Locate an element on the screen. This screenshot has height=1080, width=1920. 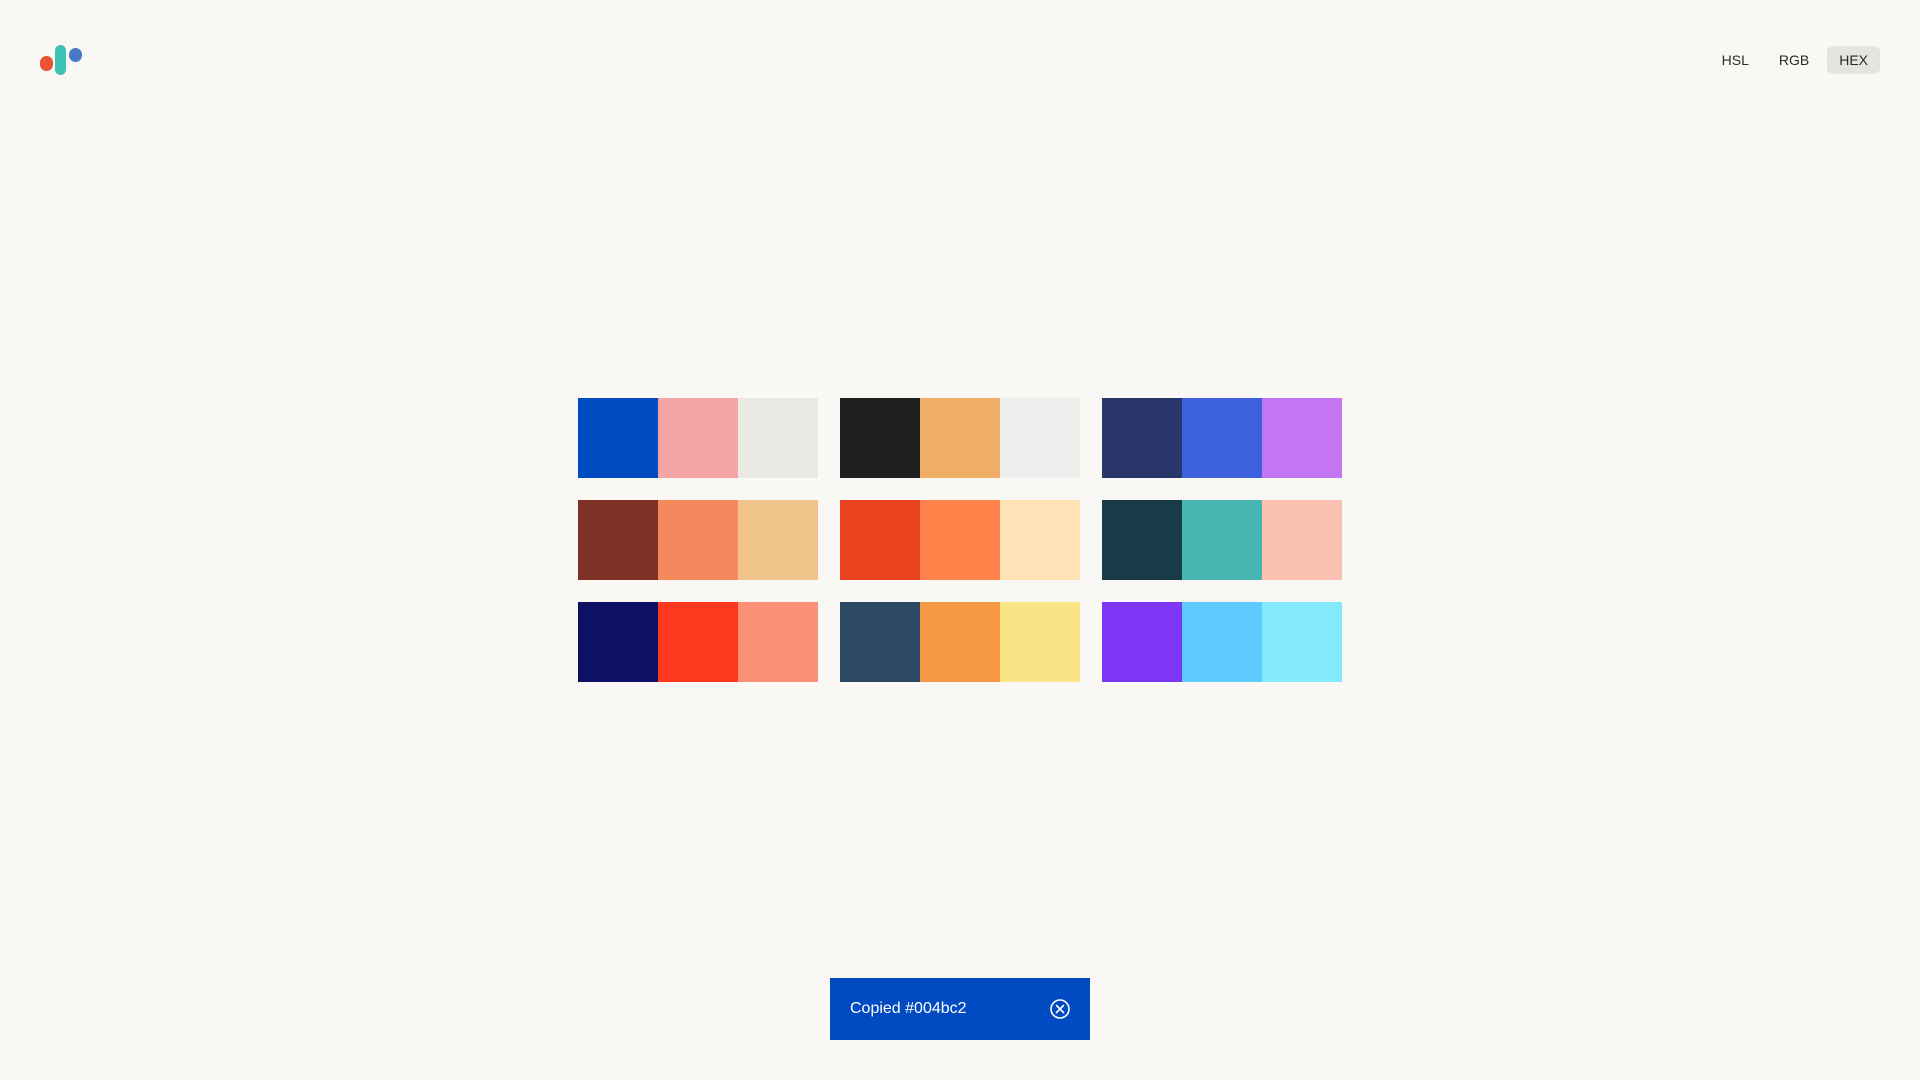
logo-bar-center-icon is located at coordinates (60, 60).